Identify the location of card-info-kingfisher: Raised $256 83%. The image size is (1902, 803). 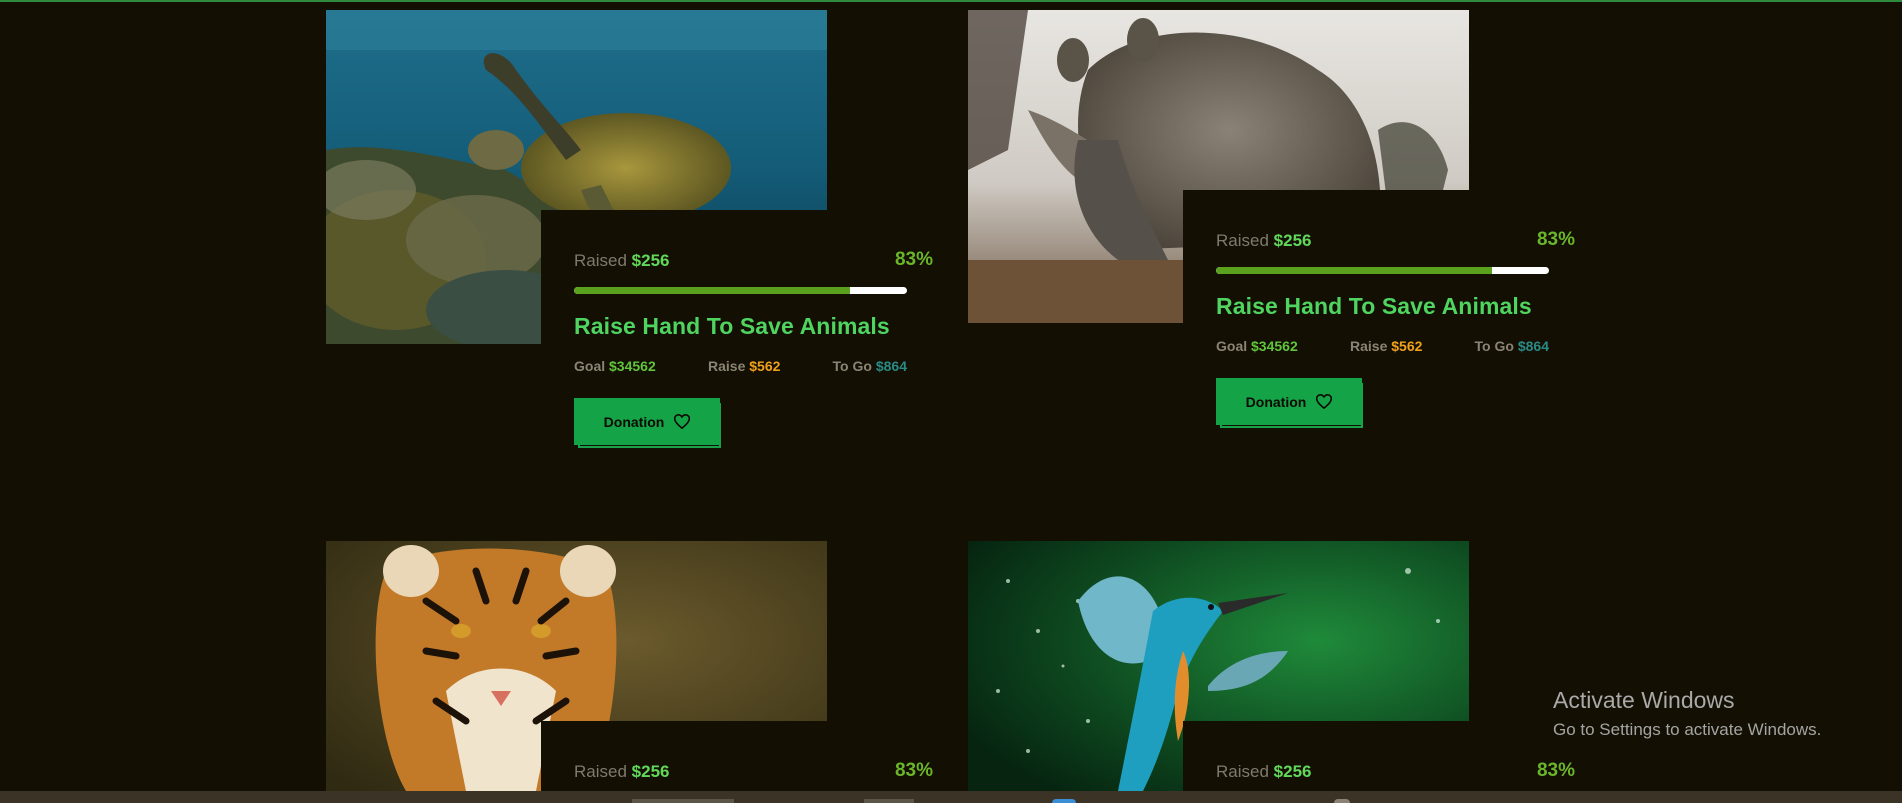
(1395, 756).